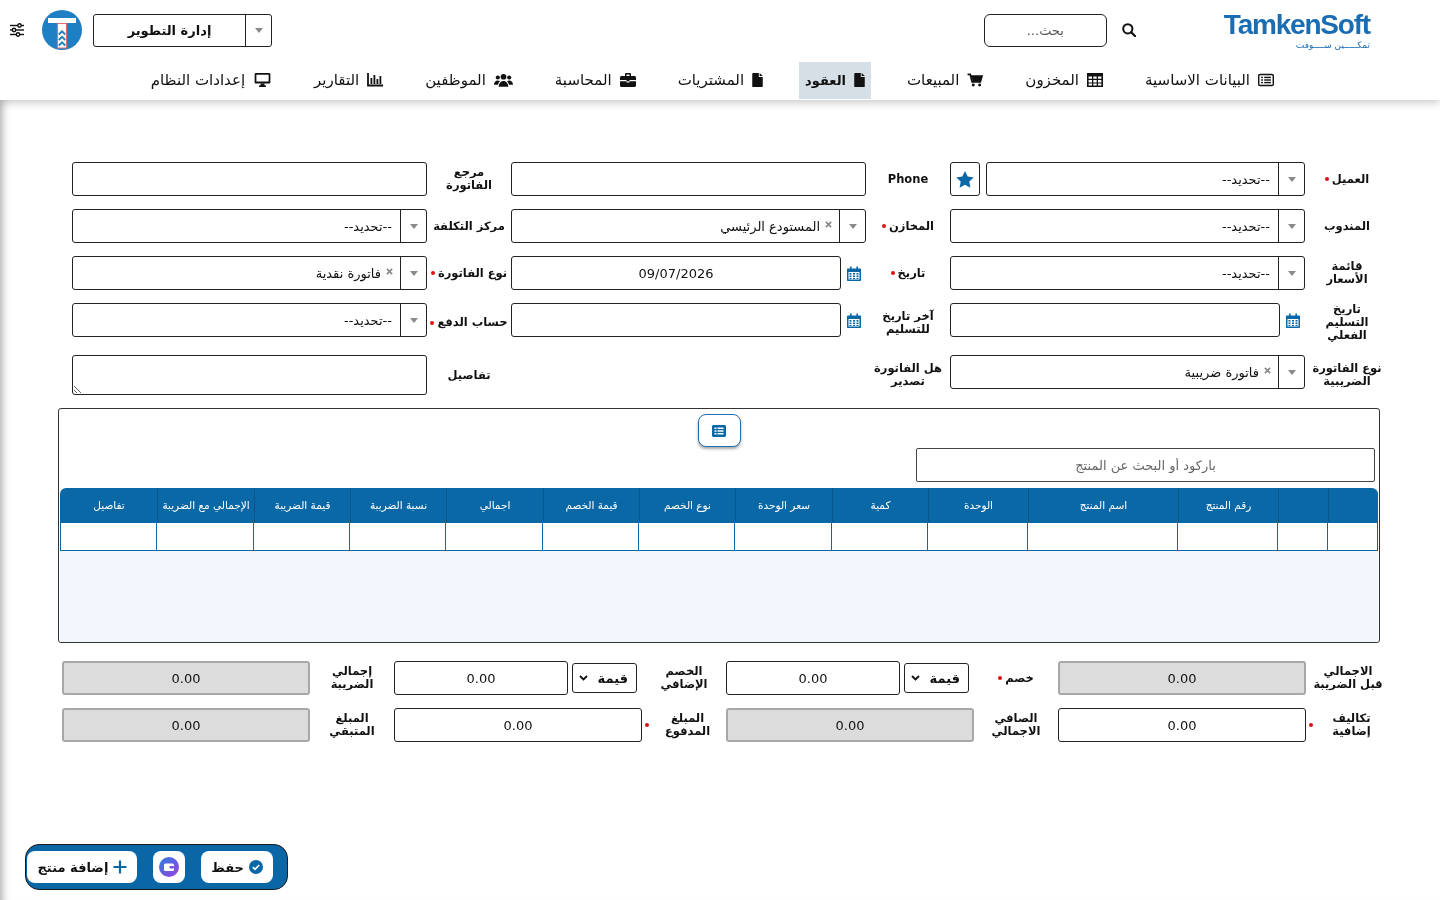 The height and width of the screenshot is (900, 1440). Describe the element at coordinates (720, 80) in the screenshot. I see `nav-menu-item: المشتريات` at that location.